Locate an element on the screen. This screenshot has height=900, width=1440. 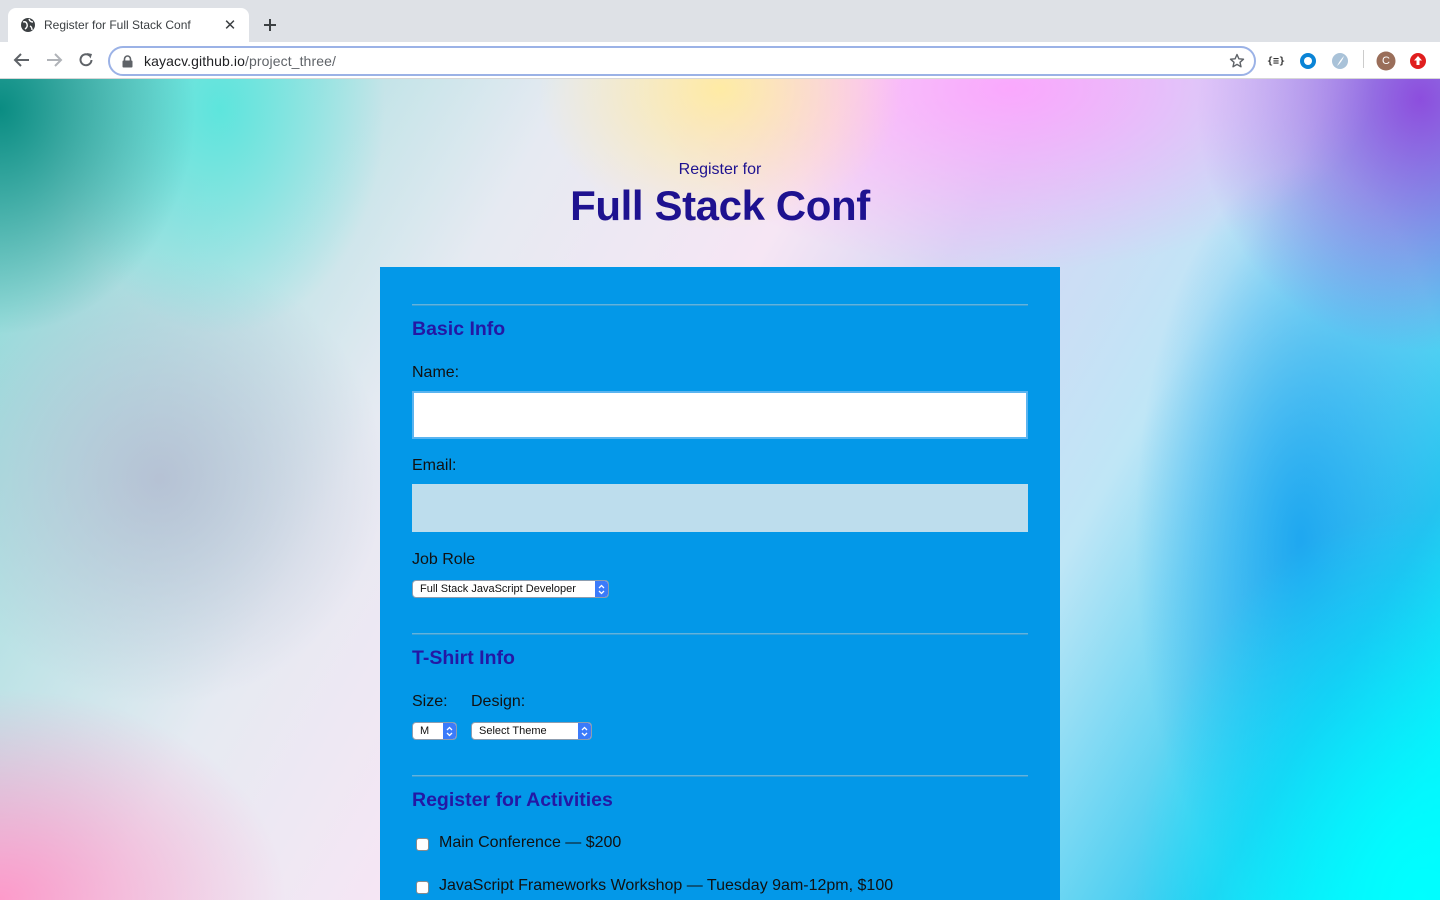
name-label: Name: is located at coordinates (436, 372).